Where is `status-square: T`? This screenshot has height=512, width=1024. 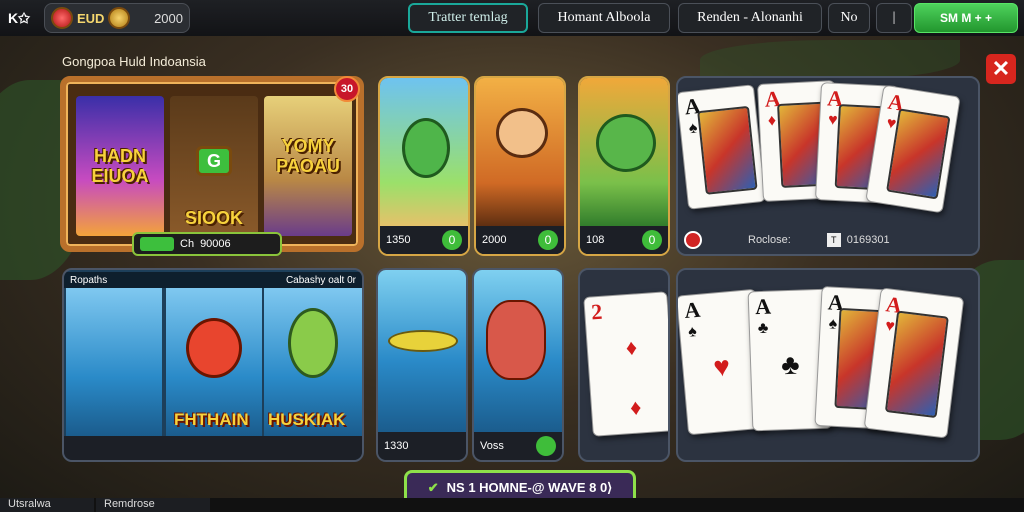
status-square: T is located at coordinates (833, 240).